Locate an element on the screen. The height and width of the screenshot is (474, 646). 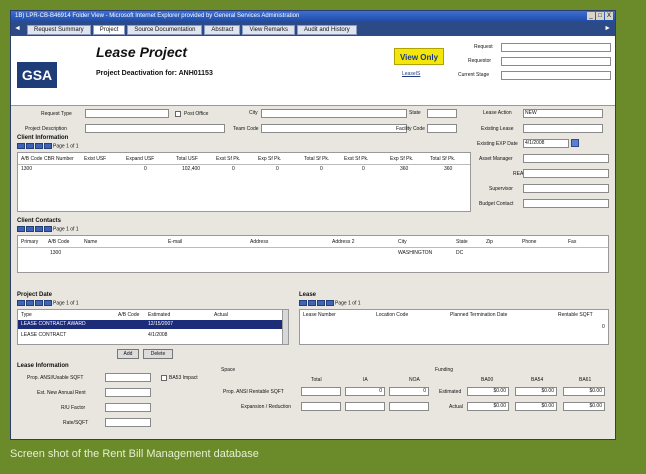
prop-ansi-rentable-label: Prop. ANSI Rentable SQFT is located at coordinates (253, 392).